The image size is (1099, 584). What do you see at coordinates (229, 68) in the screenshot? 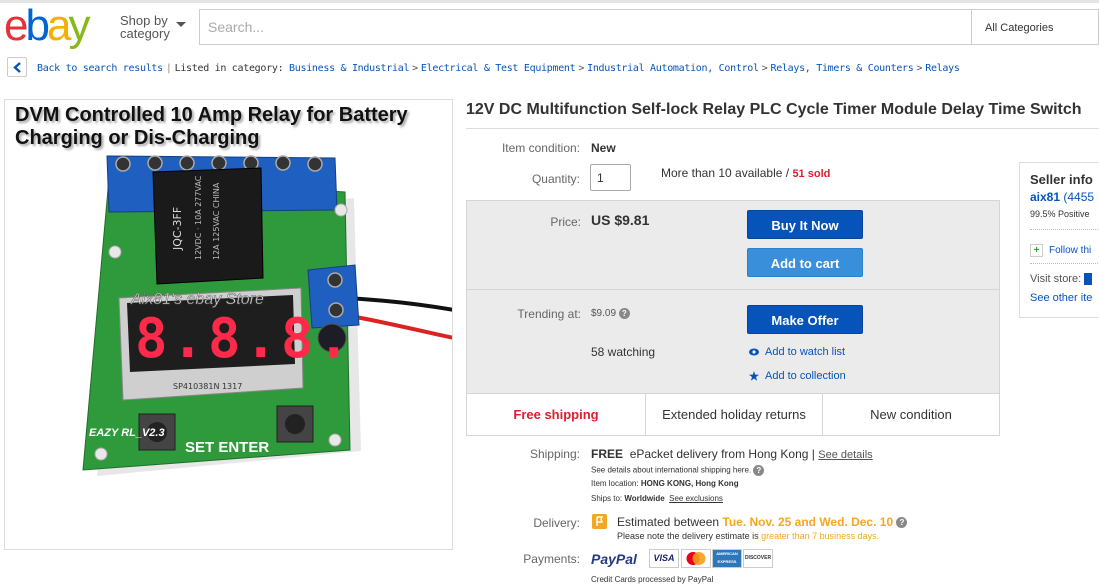
I see `listed-in-label: Listed in category:` at bounding box center [229, 68].